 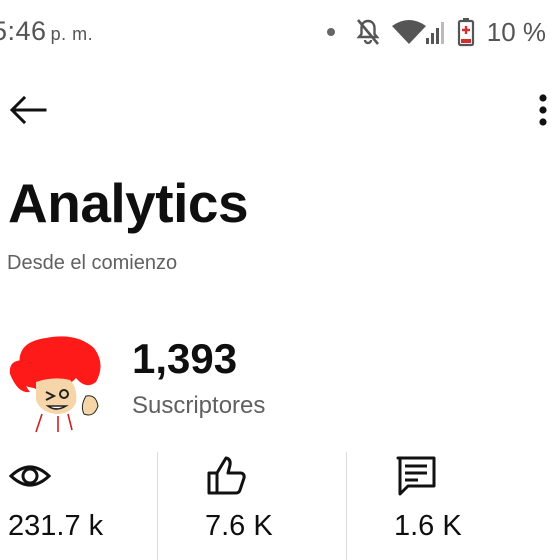 What do you see at coordinates (199, 405) in the screenshot?
I see `subscriber-label: Suscriptores` at bounding box center [199, 405].